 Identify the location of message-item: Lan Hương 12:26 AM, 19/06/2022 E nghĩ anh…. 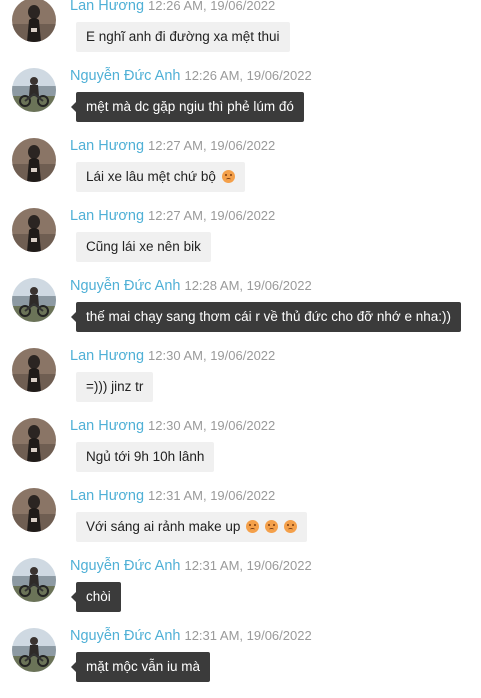
(240, 34).